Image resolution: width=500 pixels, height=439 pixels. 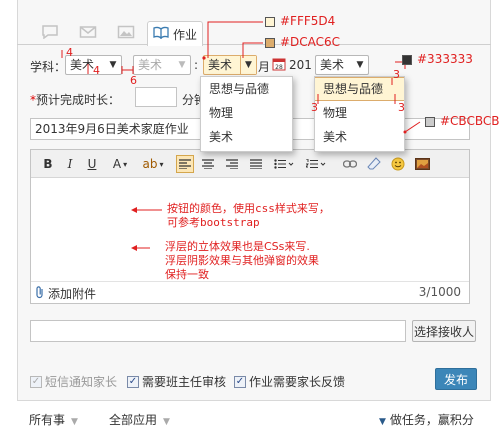 What do you see at coordinates (308, 21) in the screenshot?
I see `annotation-color-1: #FFF5D4` at bounding box center [308, 21].